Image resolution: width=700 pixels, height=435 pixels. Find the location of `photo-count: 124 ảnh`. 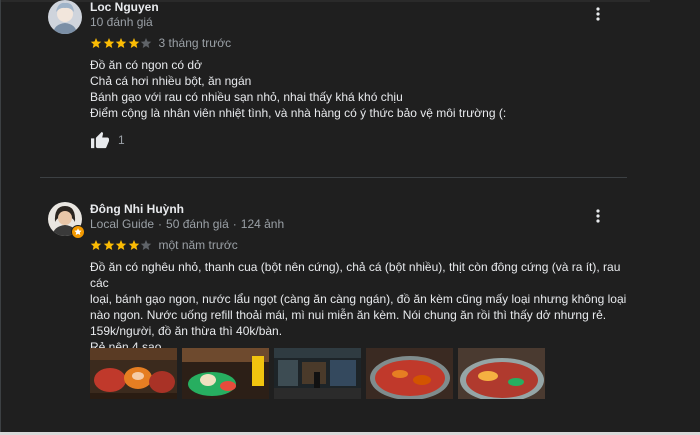

photo-count: 124 ảnh is located at coordinates (262, 224).